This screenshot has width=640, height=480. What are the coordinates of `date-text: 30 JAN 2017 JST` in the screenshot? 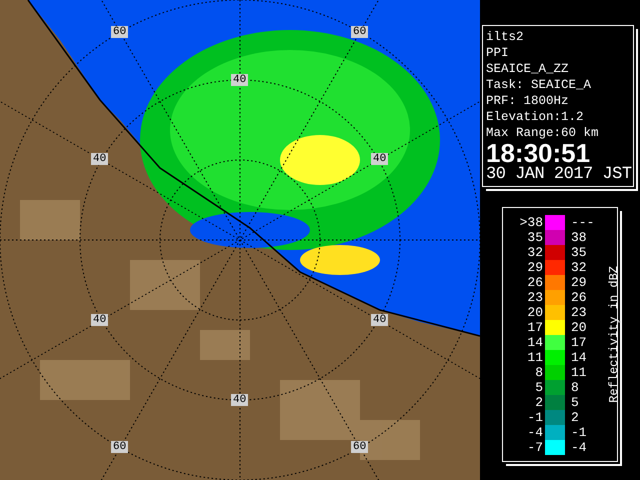 It's located at (559, 175).